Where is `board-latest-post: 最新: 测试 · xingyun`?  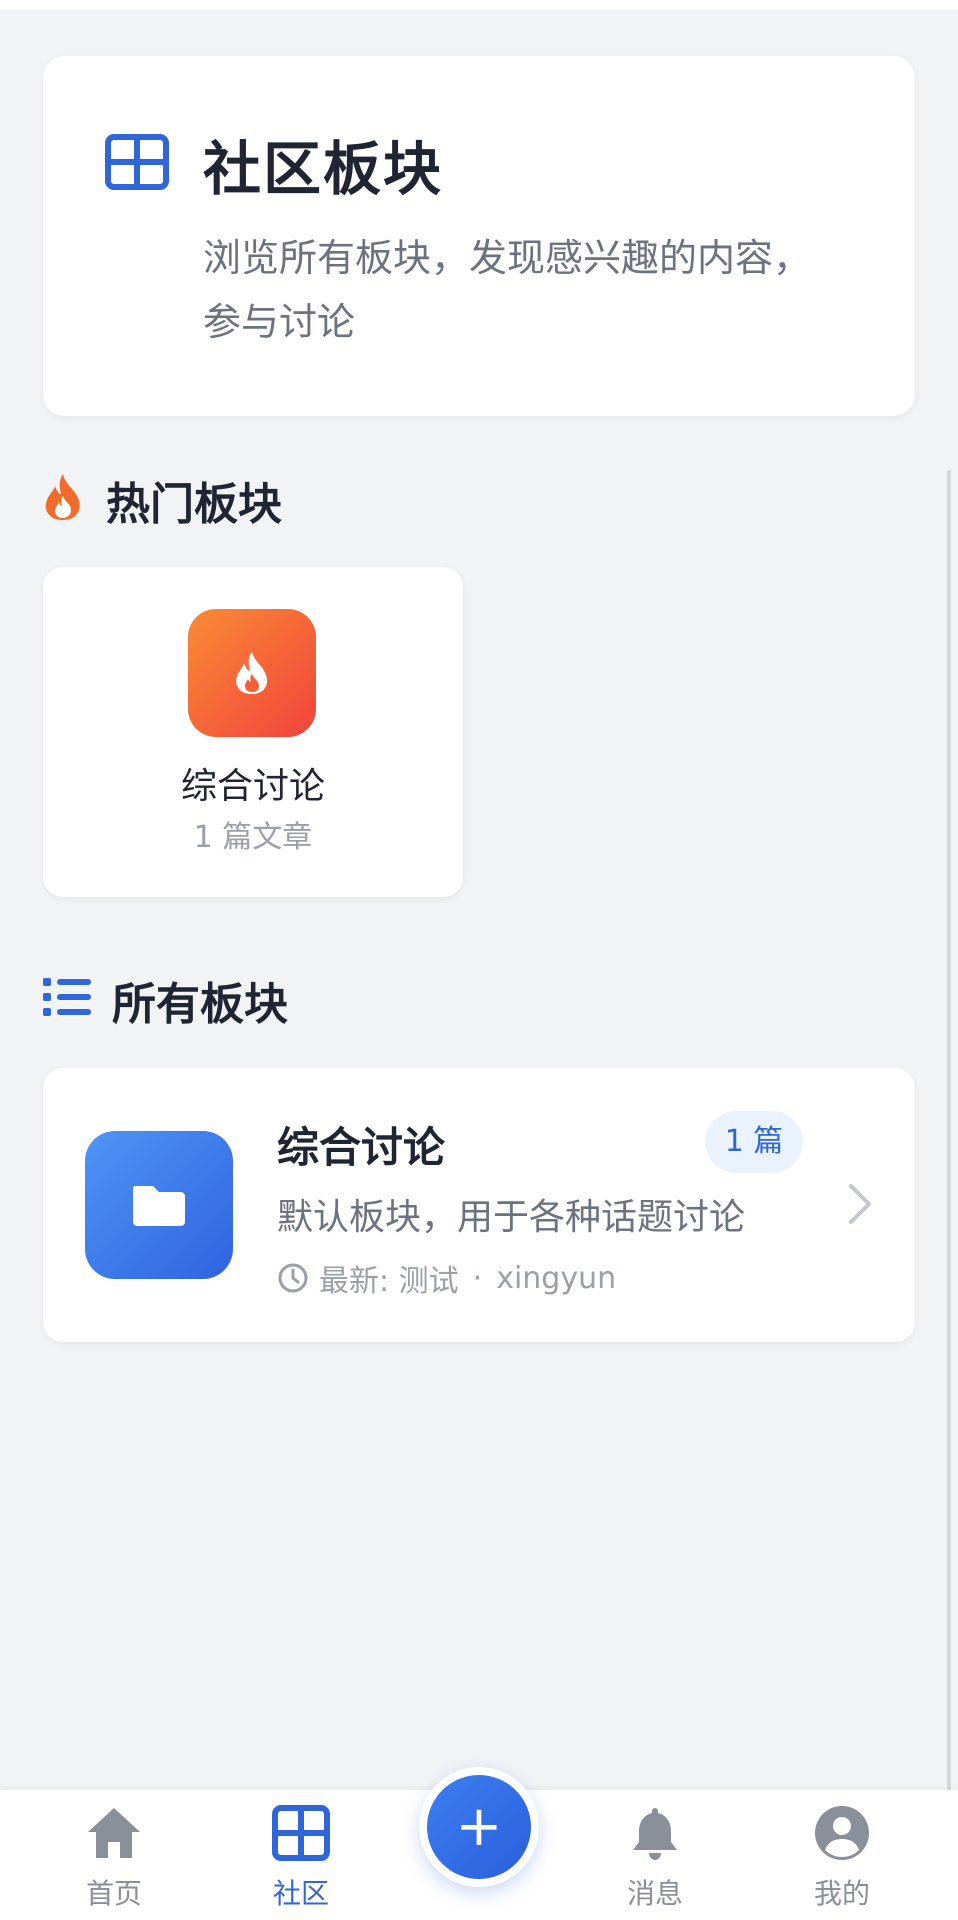
board-latest-post: 最新: 测试 · xingyun is located at coordinates (446, 1278).